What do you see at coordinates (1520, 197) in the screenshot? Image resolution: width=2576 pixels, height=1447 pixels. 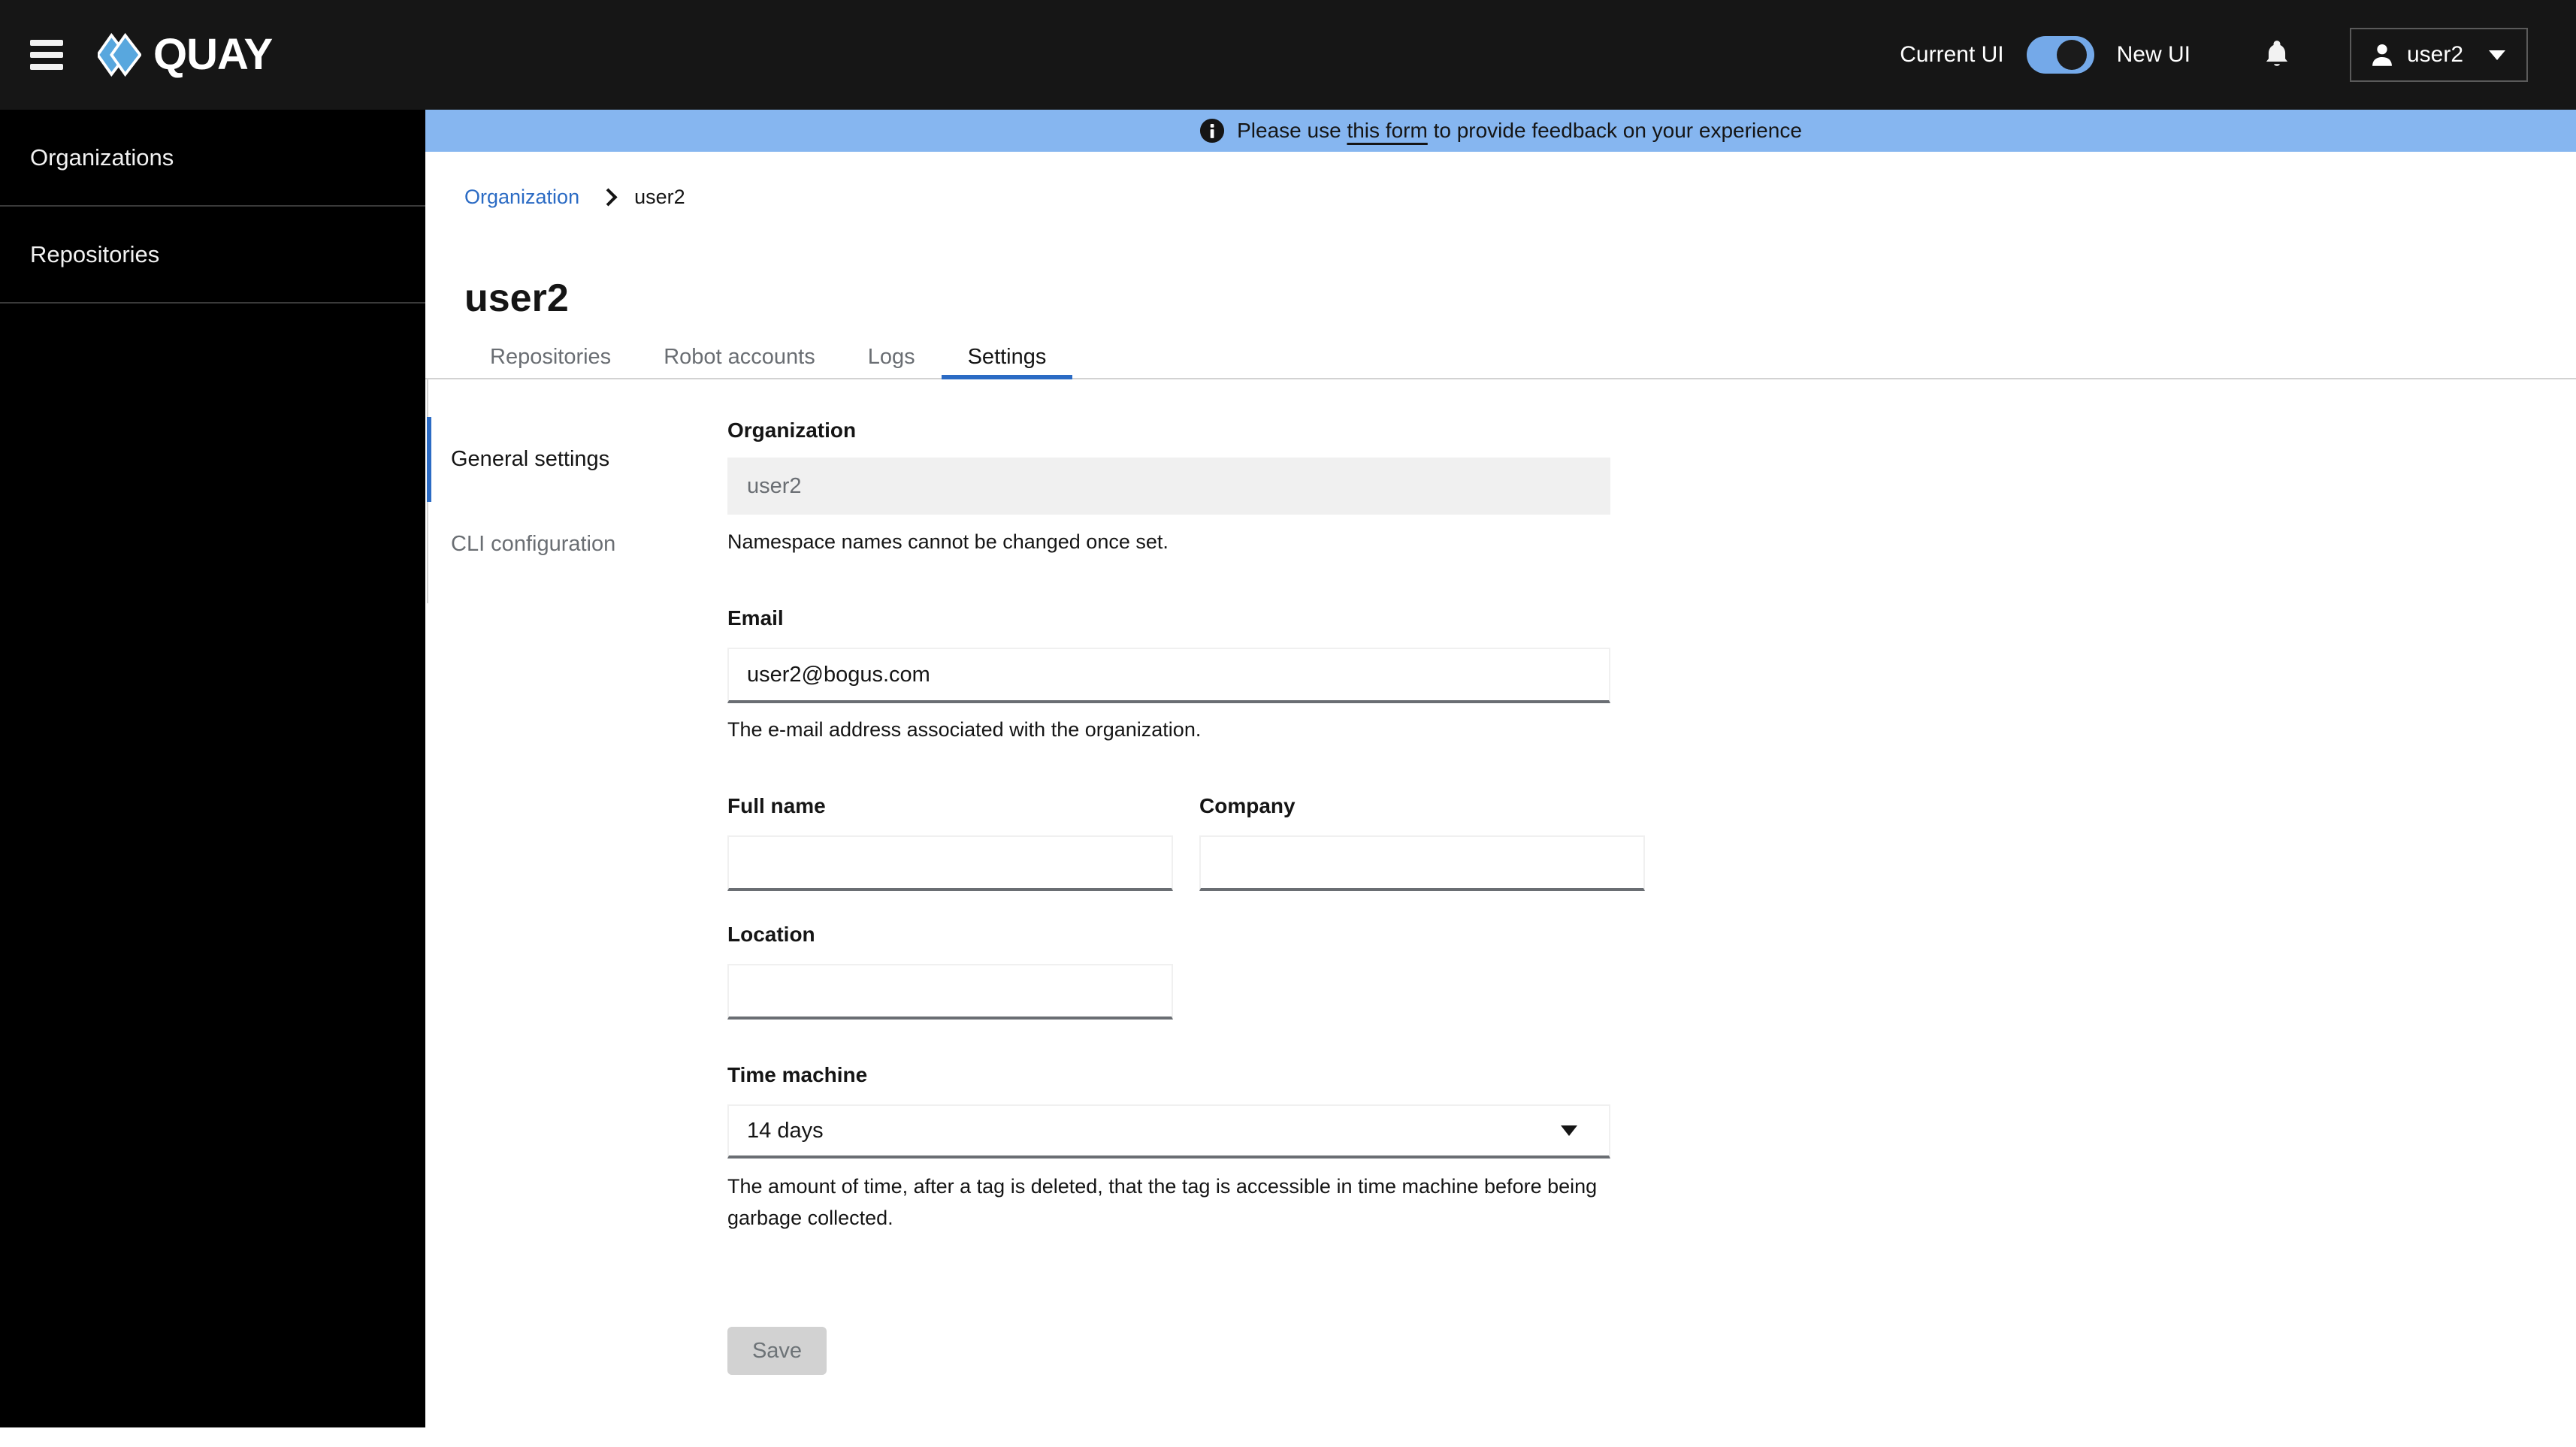 I see `breadcrumb: Organization user2` at bounding box center [1520, 197].